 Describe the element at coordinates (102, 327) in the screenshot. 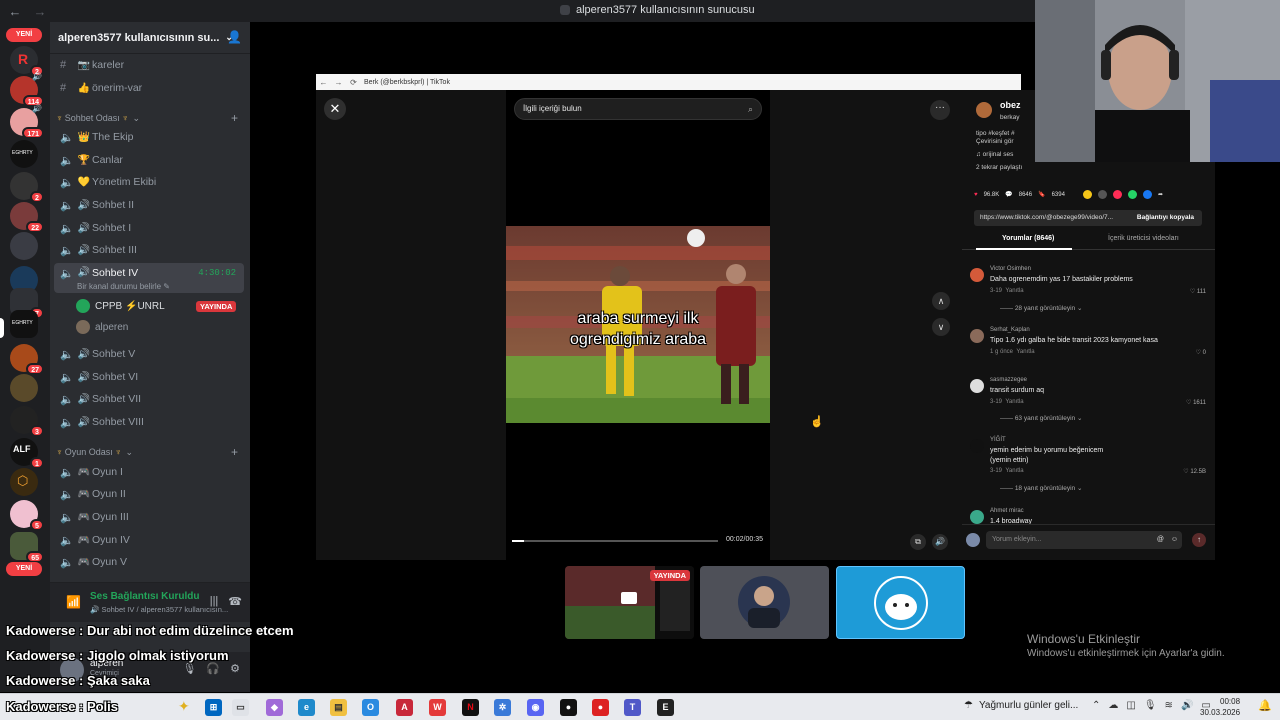

I see `voice-user-alperen: alperen` at that location.